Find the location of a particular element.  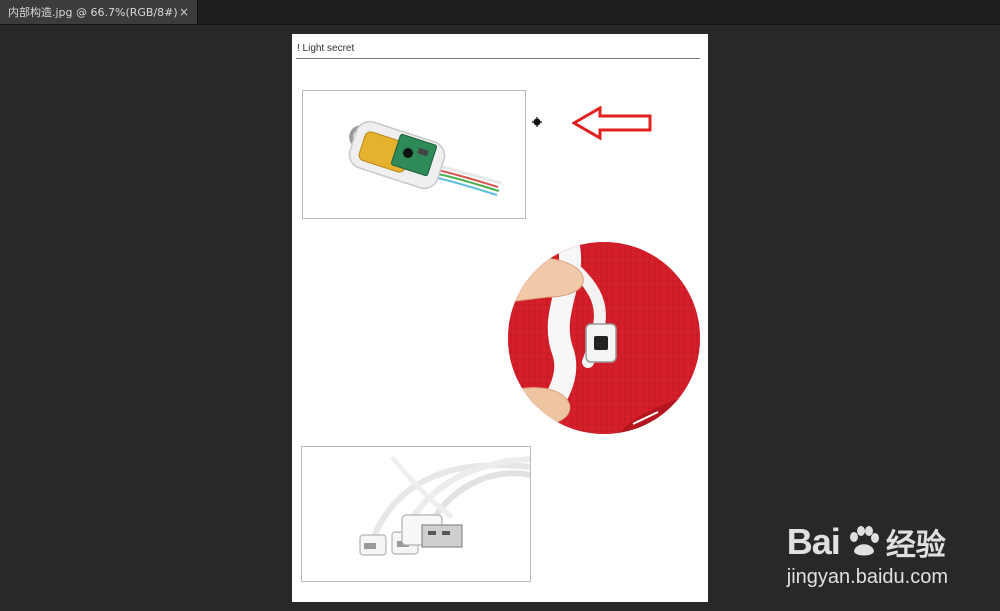

cursor-marker-icon is located at coordinates (537, 122).